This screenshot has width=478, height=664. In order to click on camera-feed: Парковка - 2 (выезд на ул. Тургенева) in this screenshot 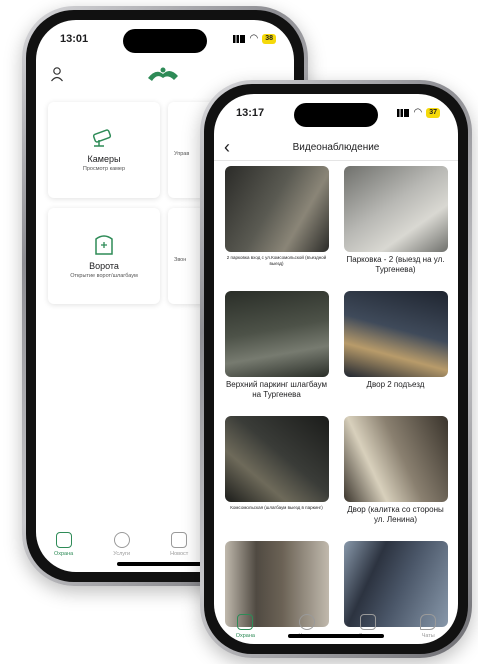, I will do `click(395, 225)`.